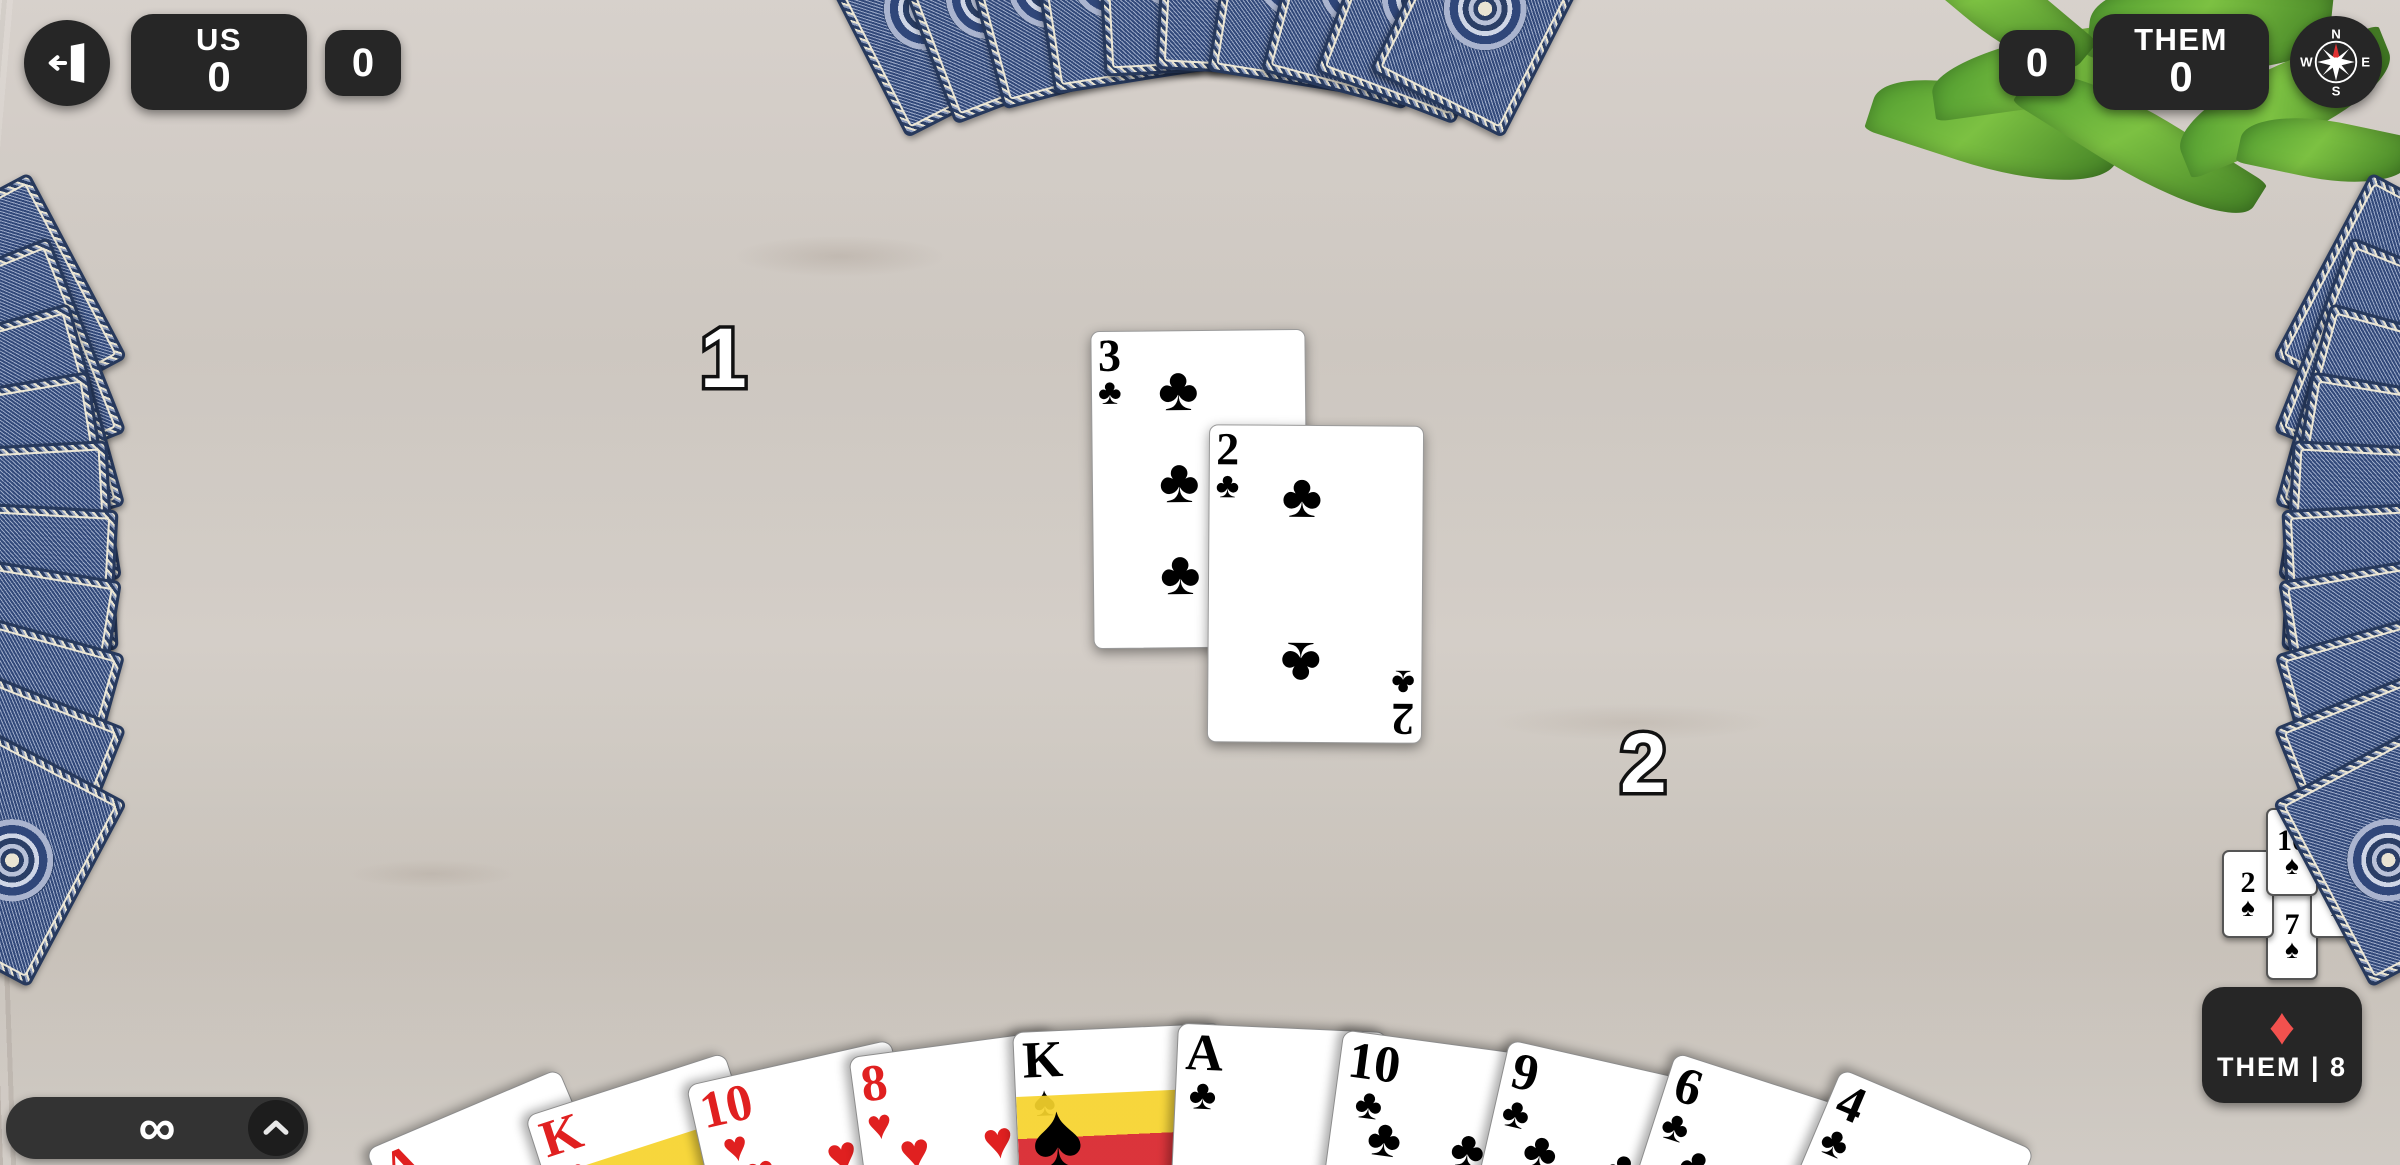 The height and width of the screenshot is (1165, 2400). I want to click on mini-top-suit: ♠, so click(2292, 864).